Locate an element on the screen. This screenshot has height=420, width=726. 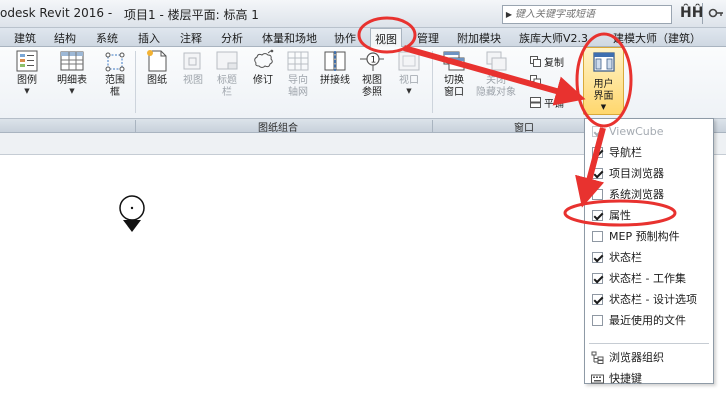
menu-item-status-bar-worksets: 状态栏 - 工作集 is located at coordinates (649, 278).